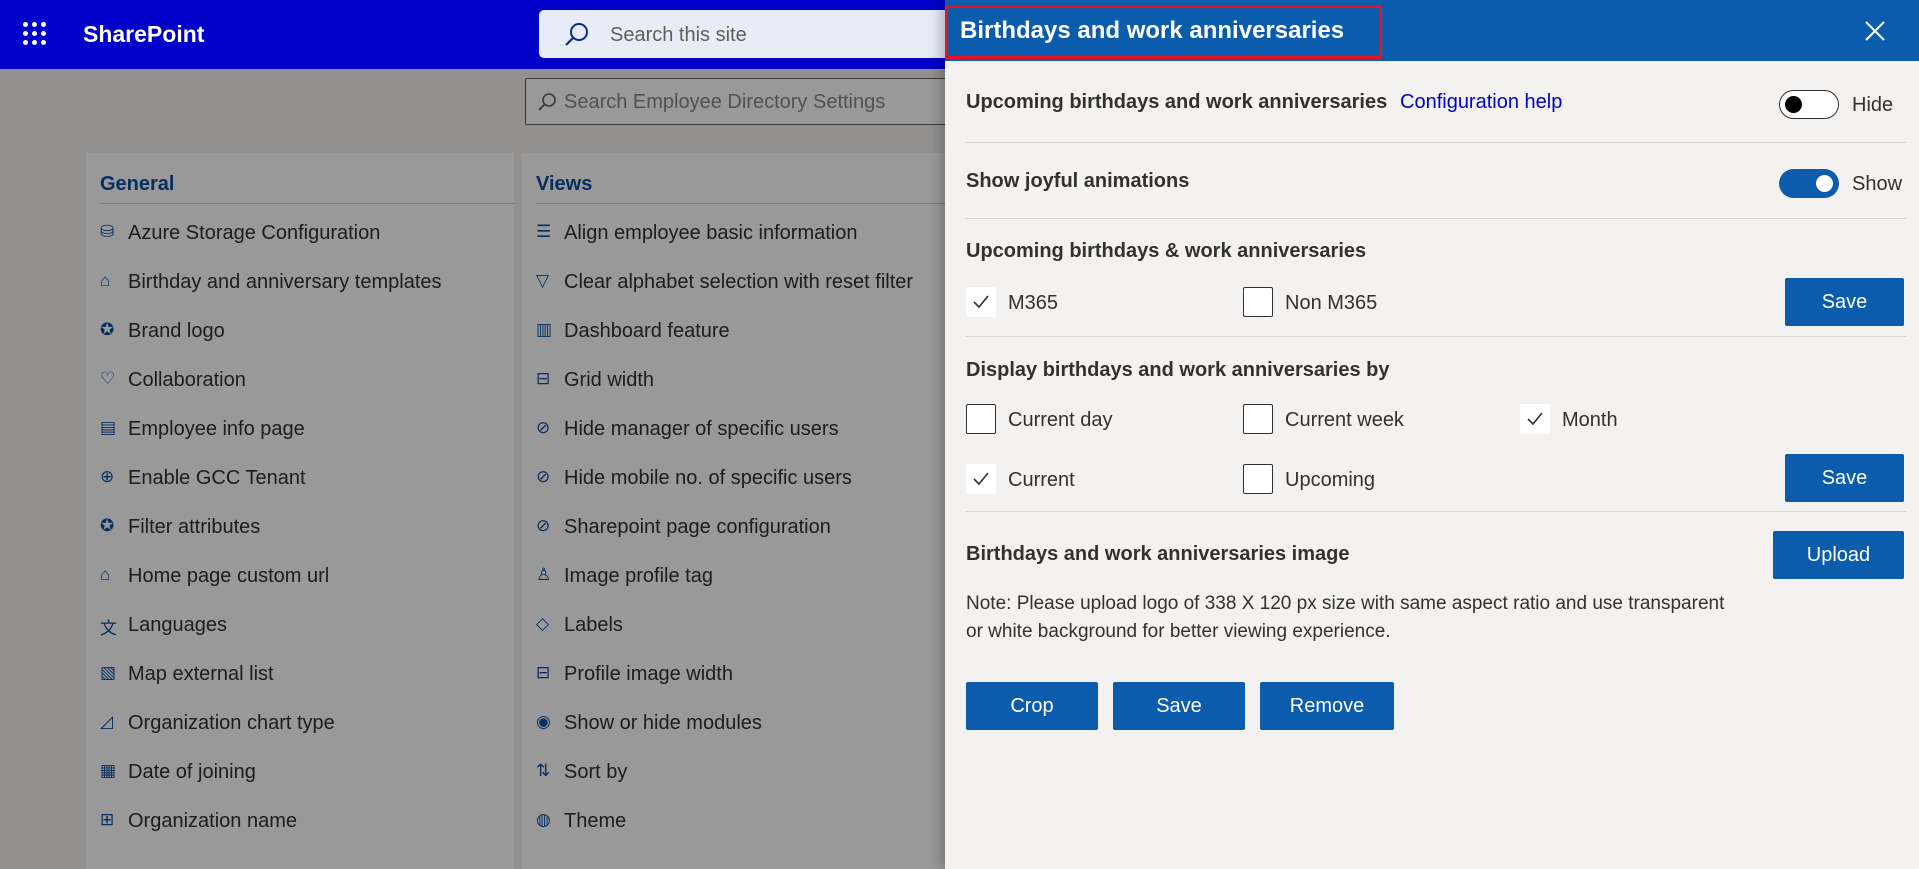 This screenshot has height=869, width=1919. What do you see at coordinates (1344, 420) in the screenshot?
I see `current-week-label: Current week` at bounding box center [1344, 420].